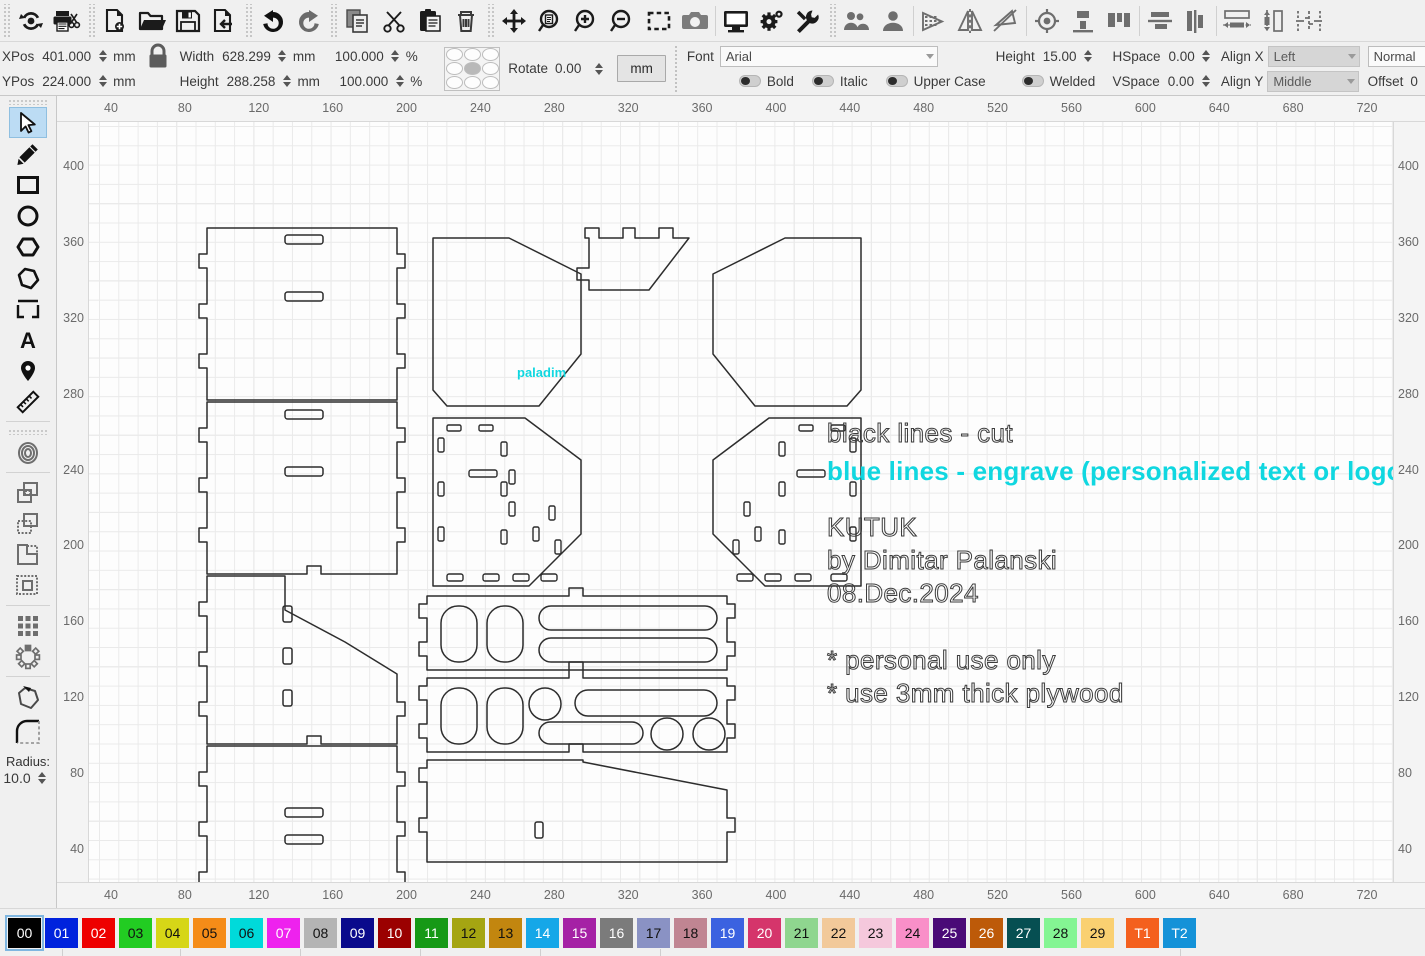 The image size is (1425, 956). I want to click on width-stepper, so click(282, 56).